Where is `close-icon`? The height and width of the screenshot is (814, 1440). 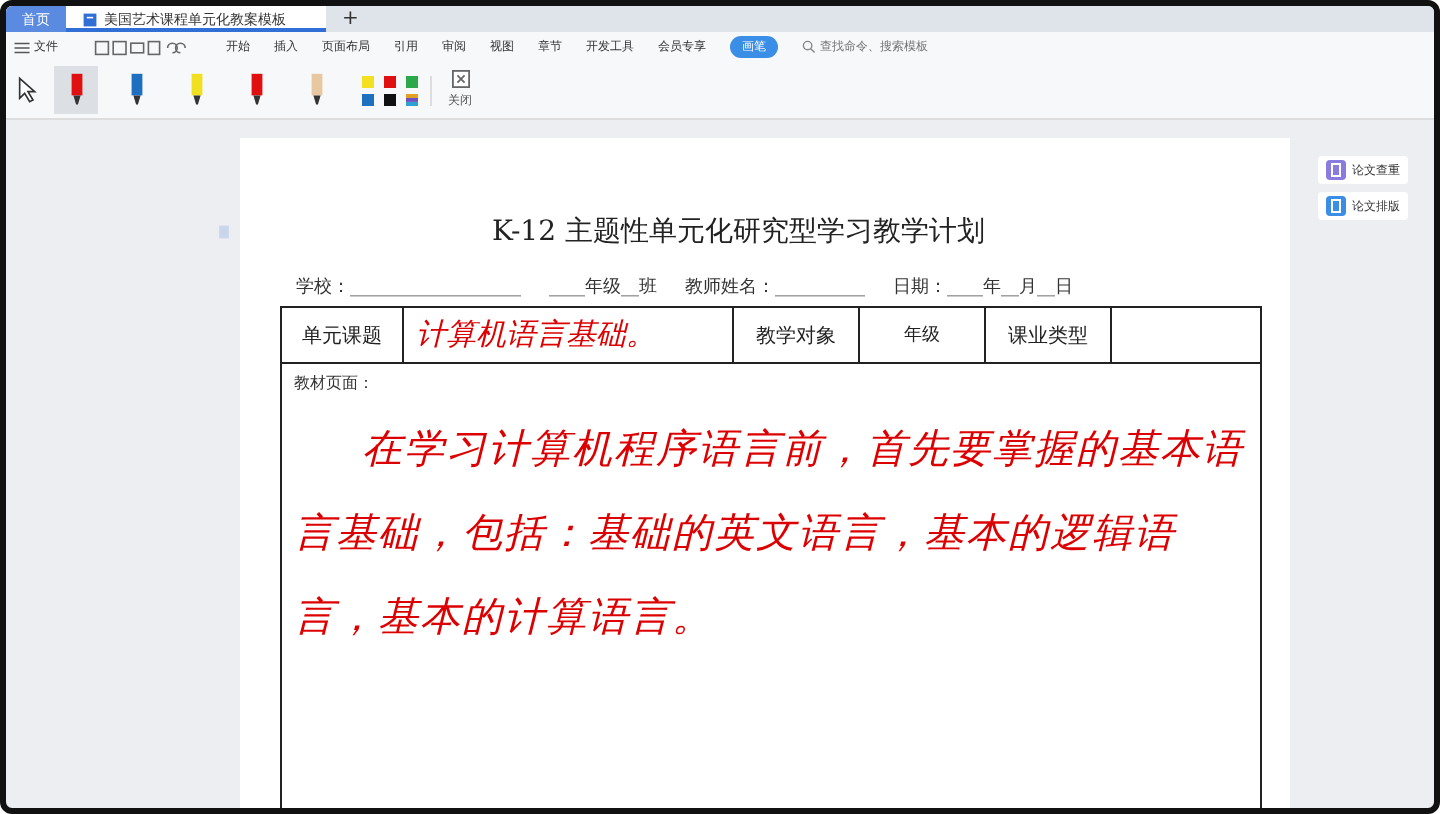
close-icon is located at coordinates (460, 79).